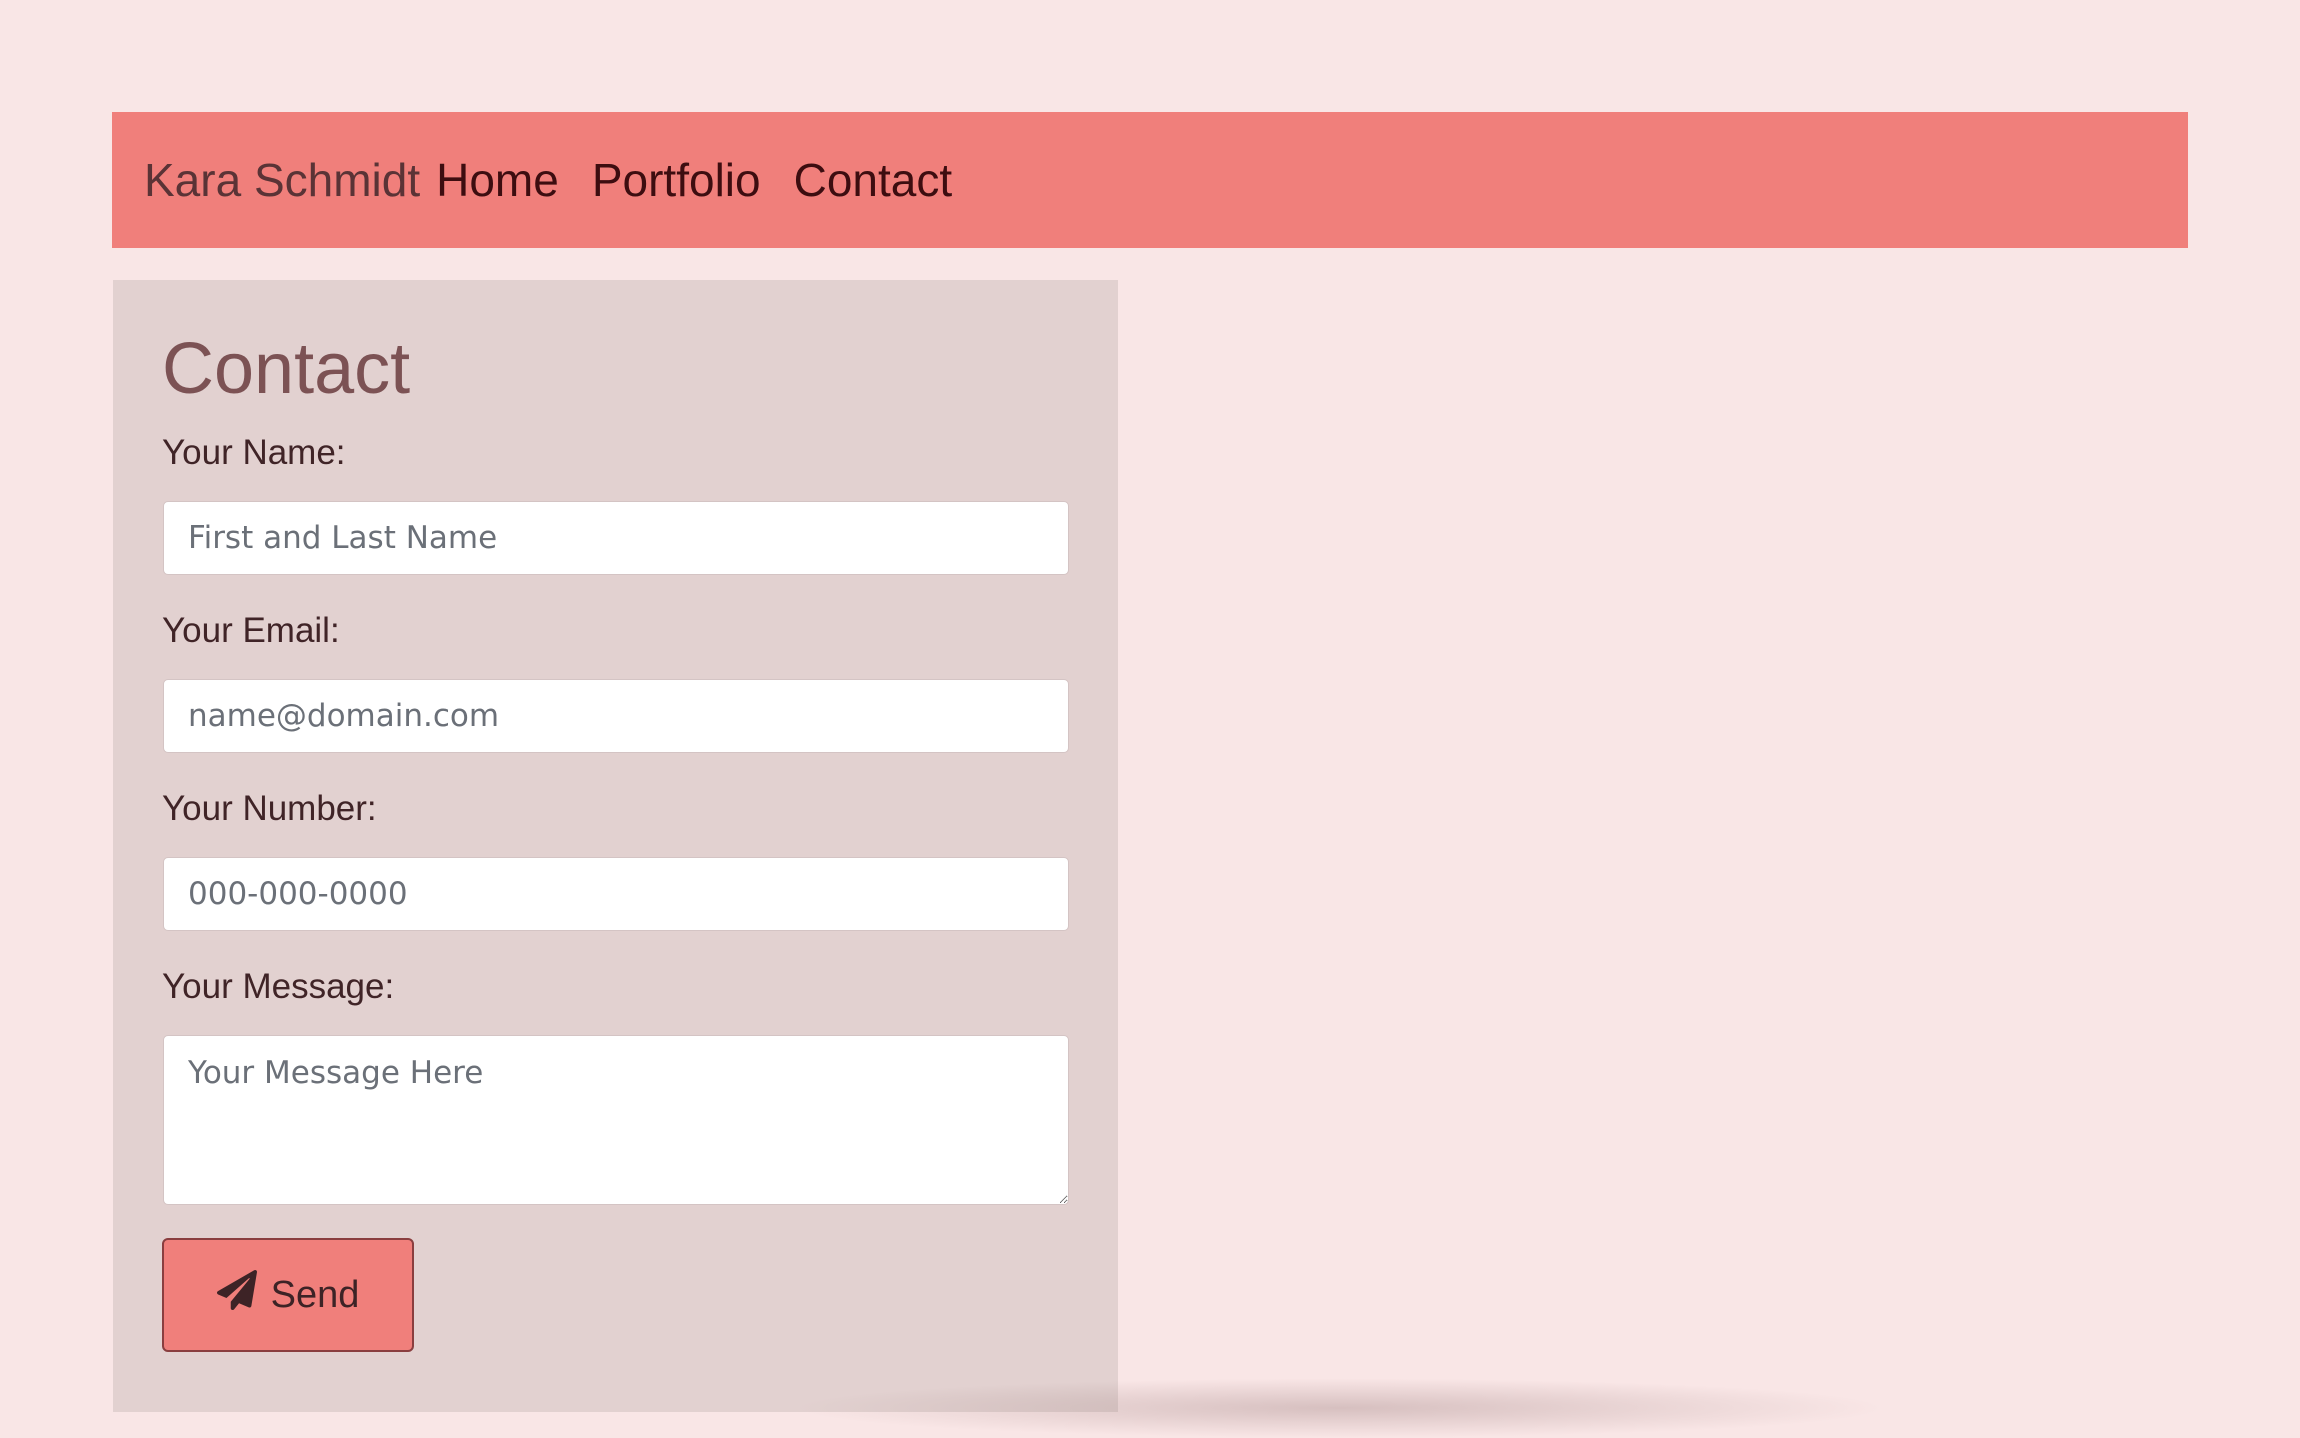 This screenshot has width=2300, height=1438. Describe the element at coordinates (616, 538) in the screenshot. I see `name-input` at that location.